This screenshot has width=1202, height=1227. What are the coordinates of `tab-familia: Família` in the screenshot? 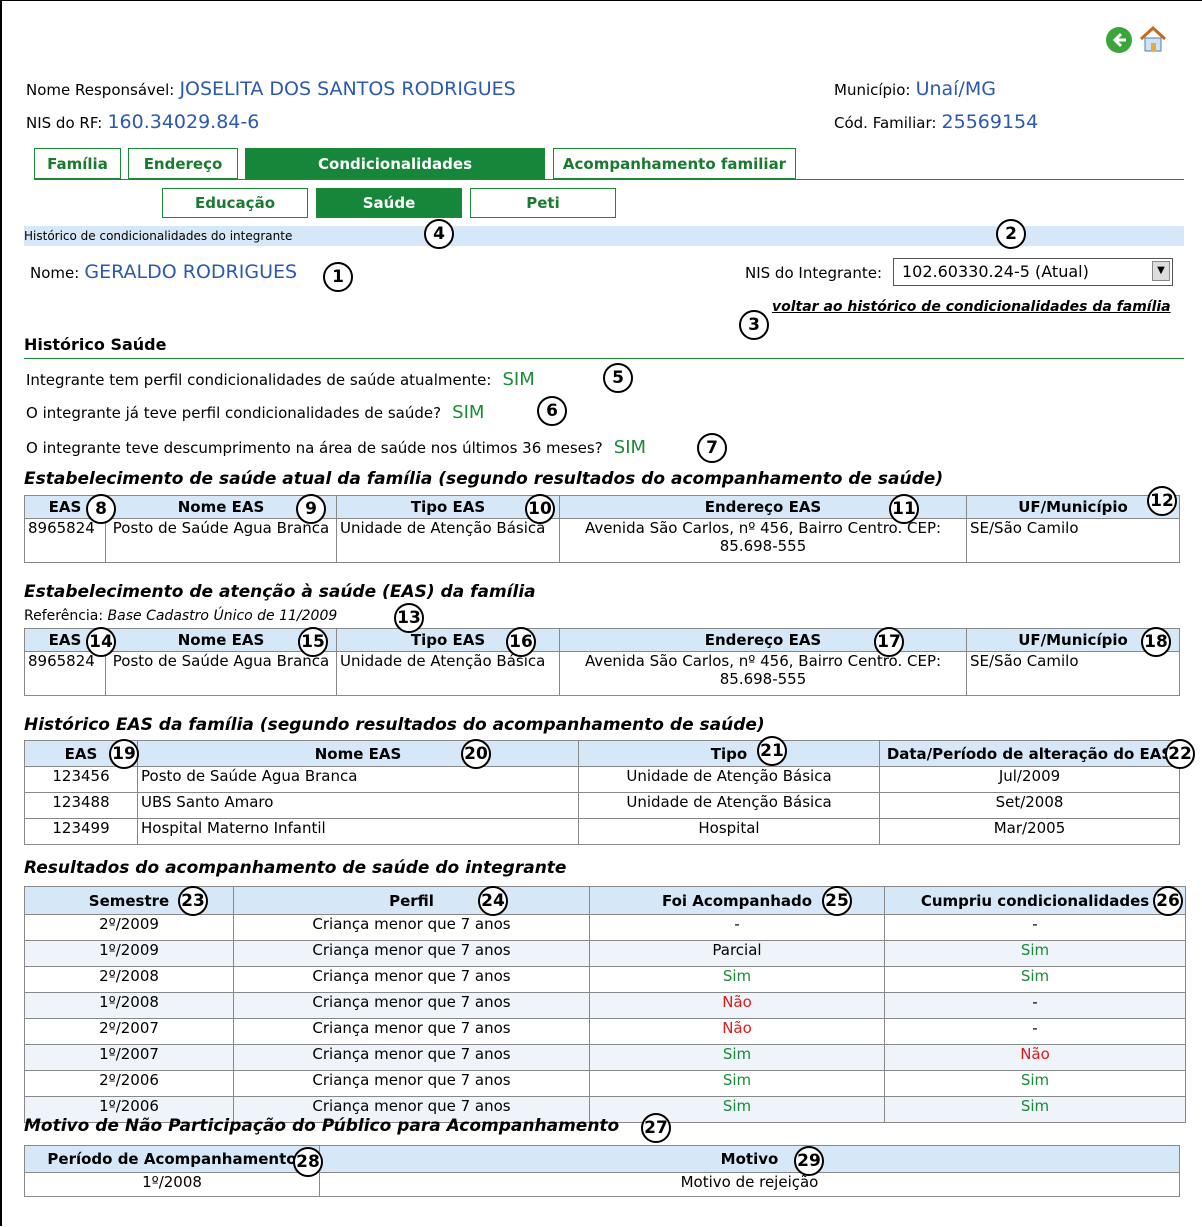 It's located at (77, 163).